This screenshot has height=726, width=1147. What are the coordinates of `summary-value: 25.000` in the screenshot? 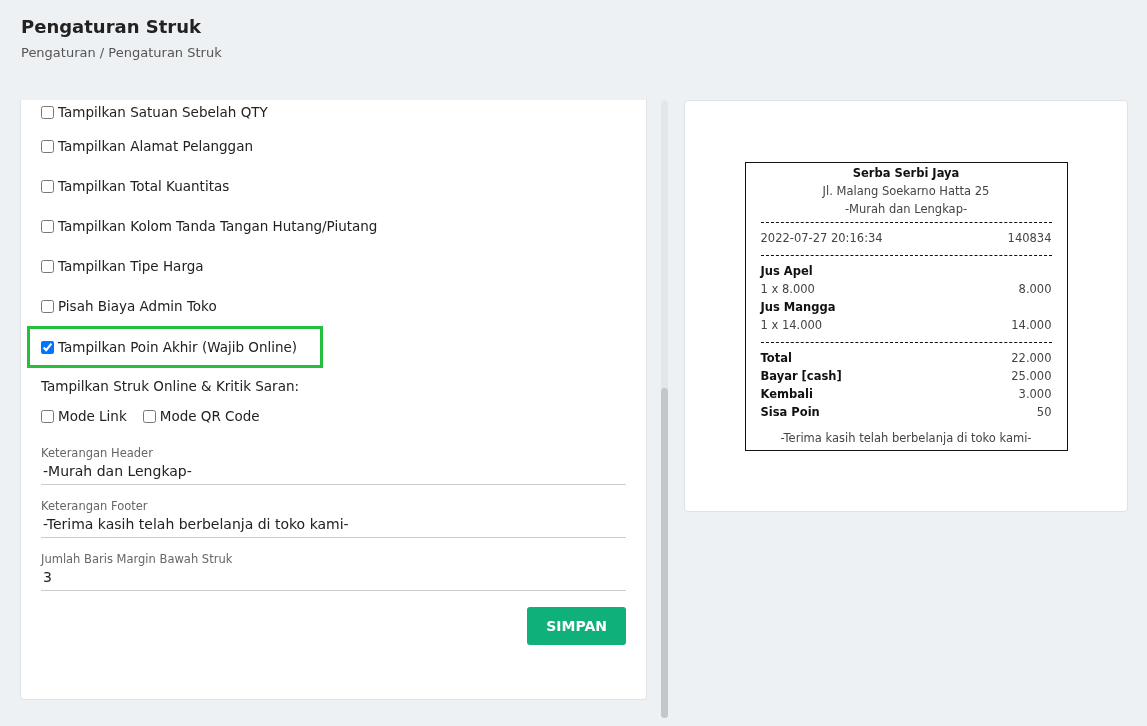 It's located at (1031, 376).